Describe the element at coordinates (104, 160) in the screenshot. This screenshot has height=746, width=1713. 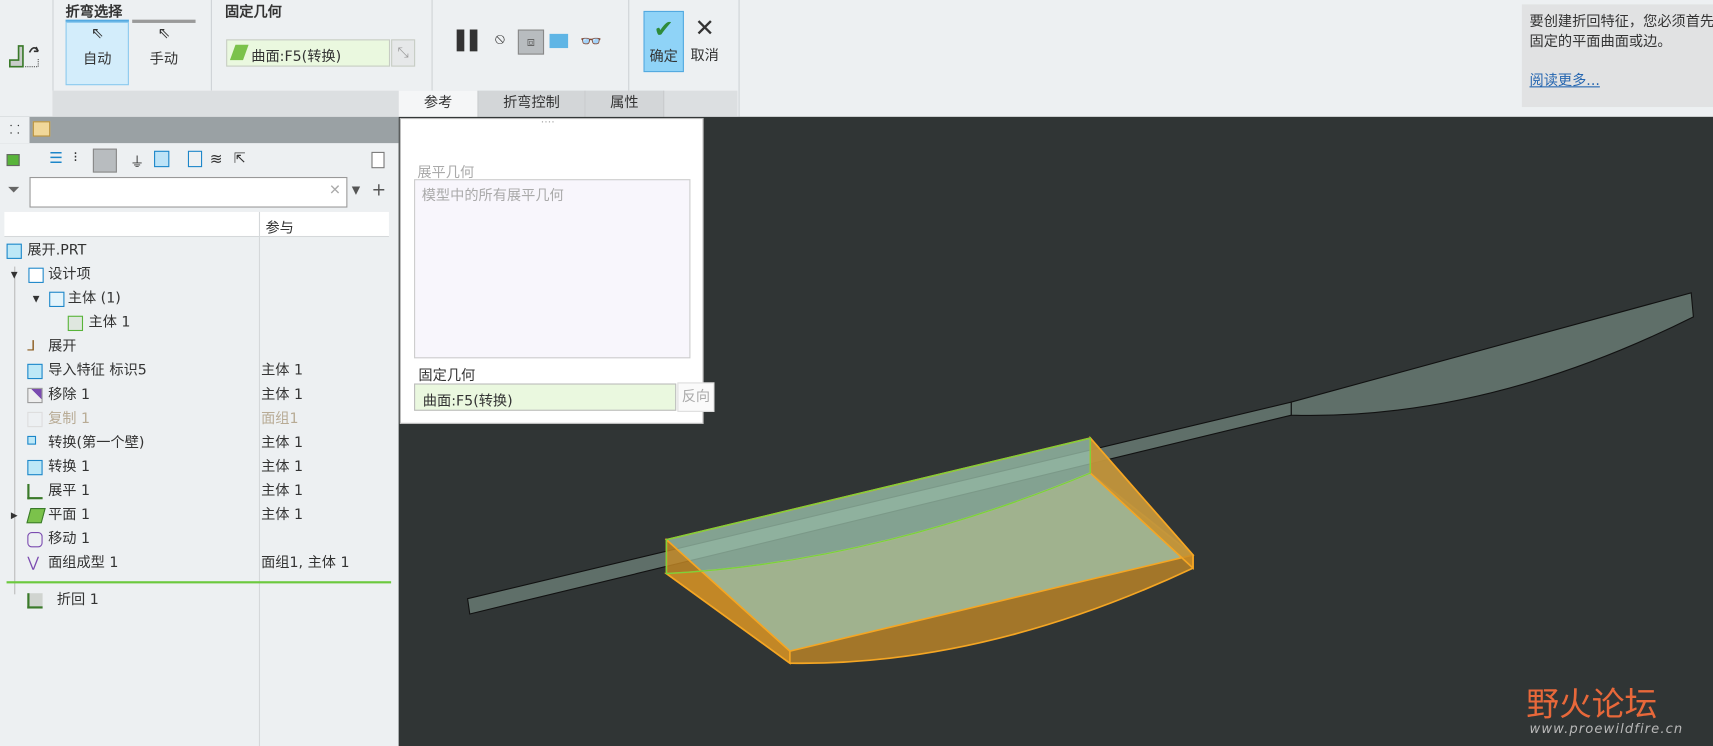
I see `show-columns-button` at that location.